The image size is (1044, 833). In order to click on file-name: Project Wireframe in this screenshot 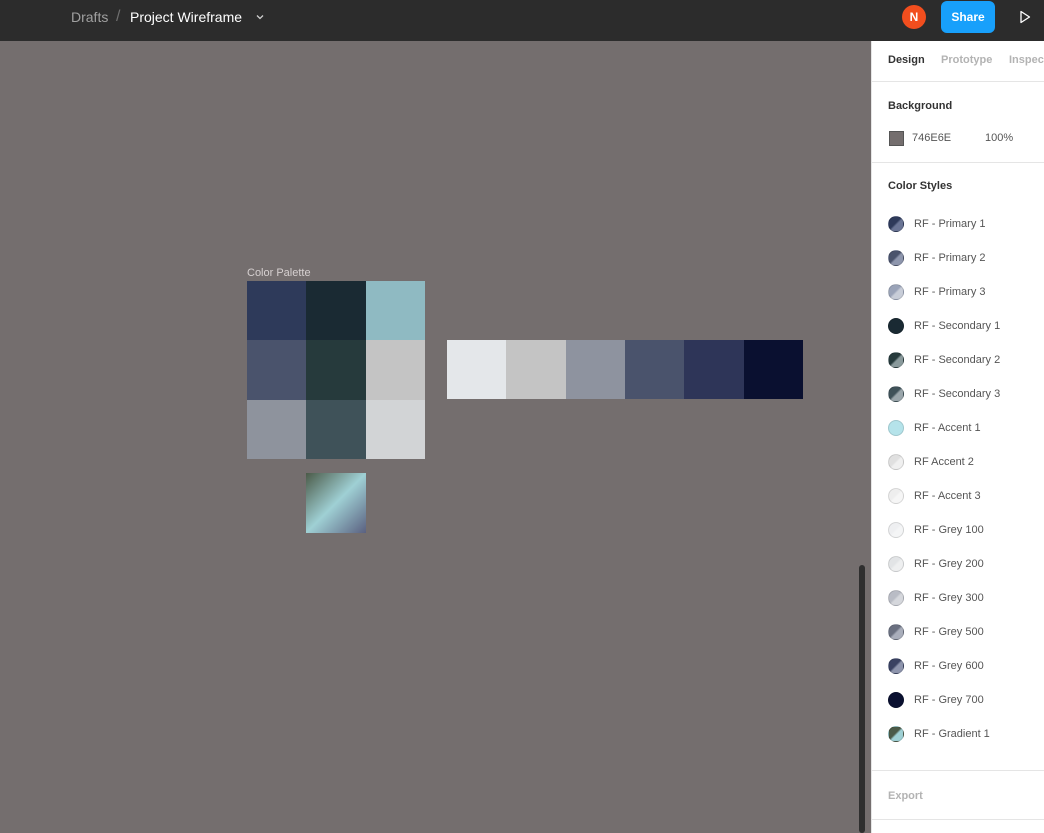, I will do `click(186, 17)`.